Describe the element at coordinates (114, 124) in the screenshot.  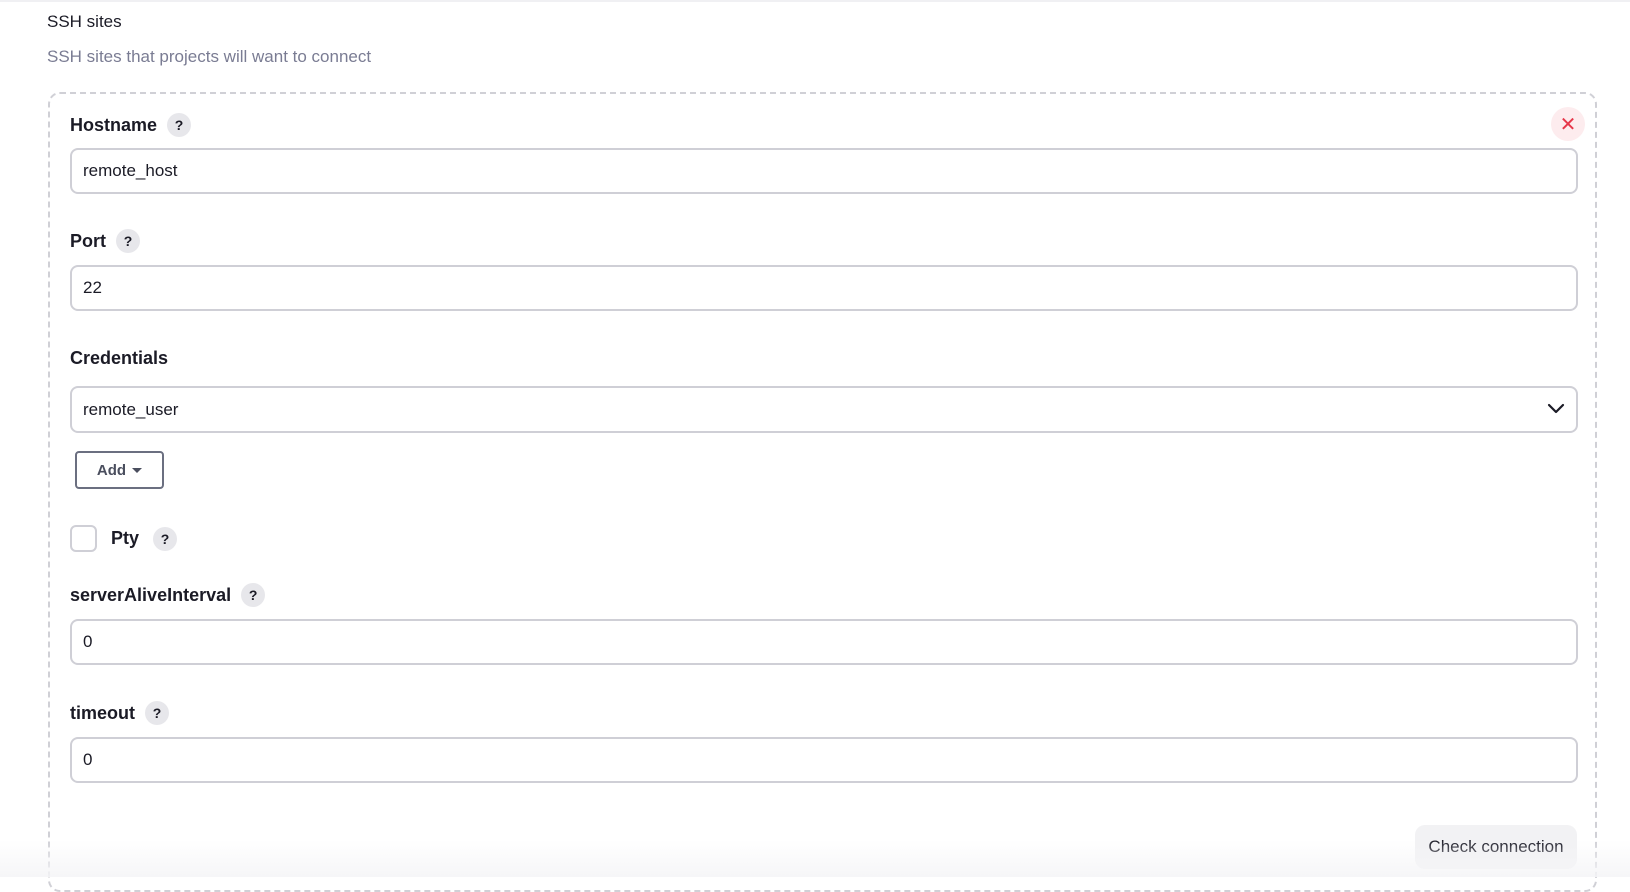
I see `hostname-label: Hostname` at that location.